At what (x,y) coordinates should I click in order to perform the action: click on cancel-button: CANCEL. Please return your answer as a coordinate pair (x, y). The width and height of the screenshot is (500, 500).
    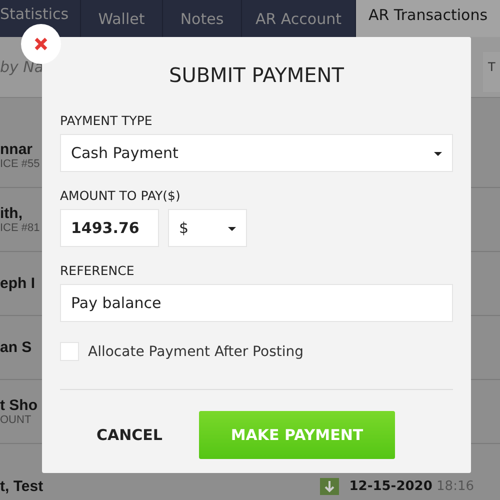
    Looking at the image, I should click on (129, 435).